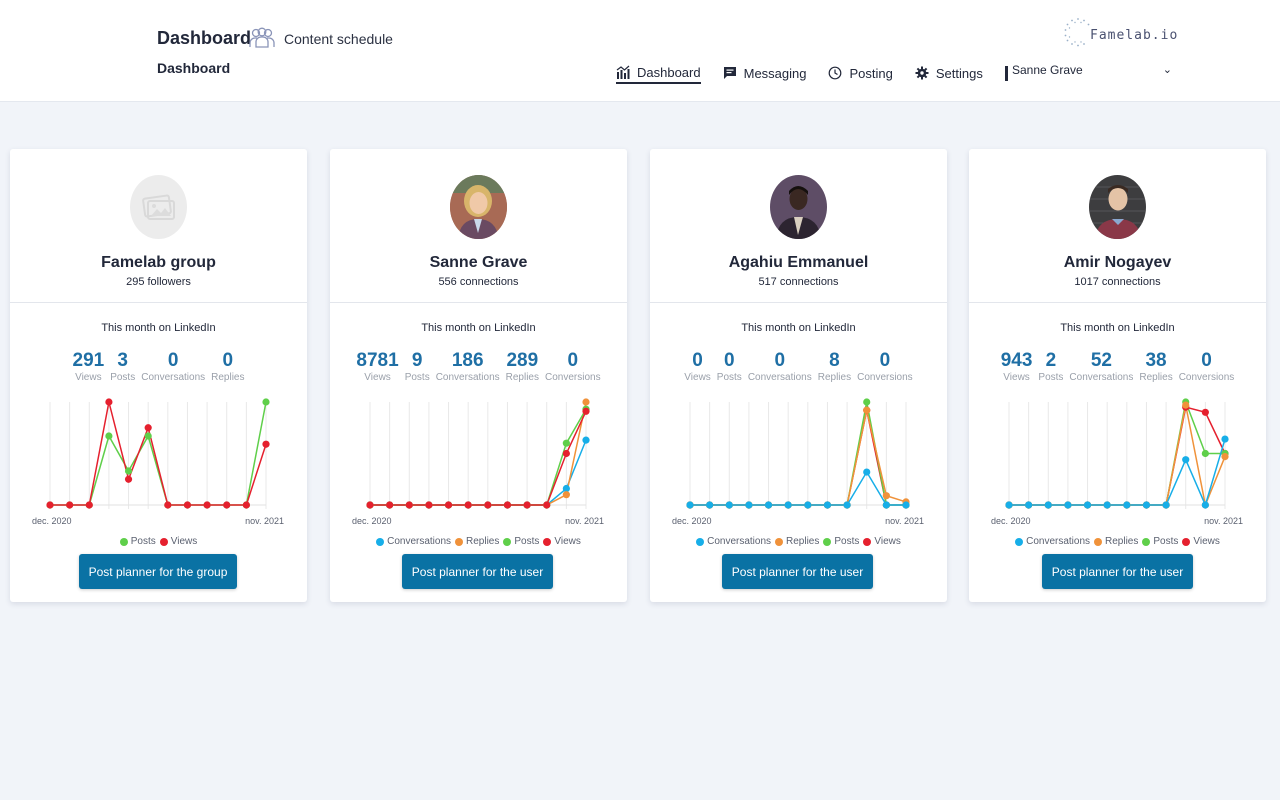  I want to click on stat-conversions: 0 Conversions, so click(1207, 368).